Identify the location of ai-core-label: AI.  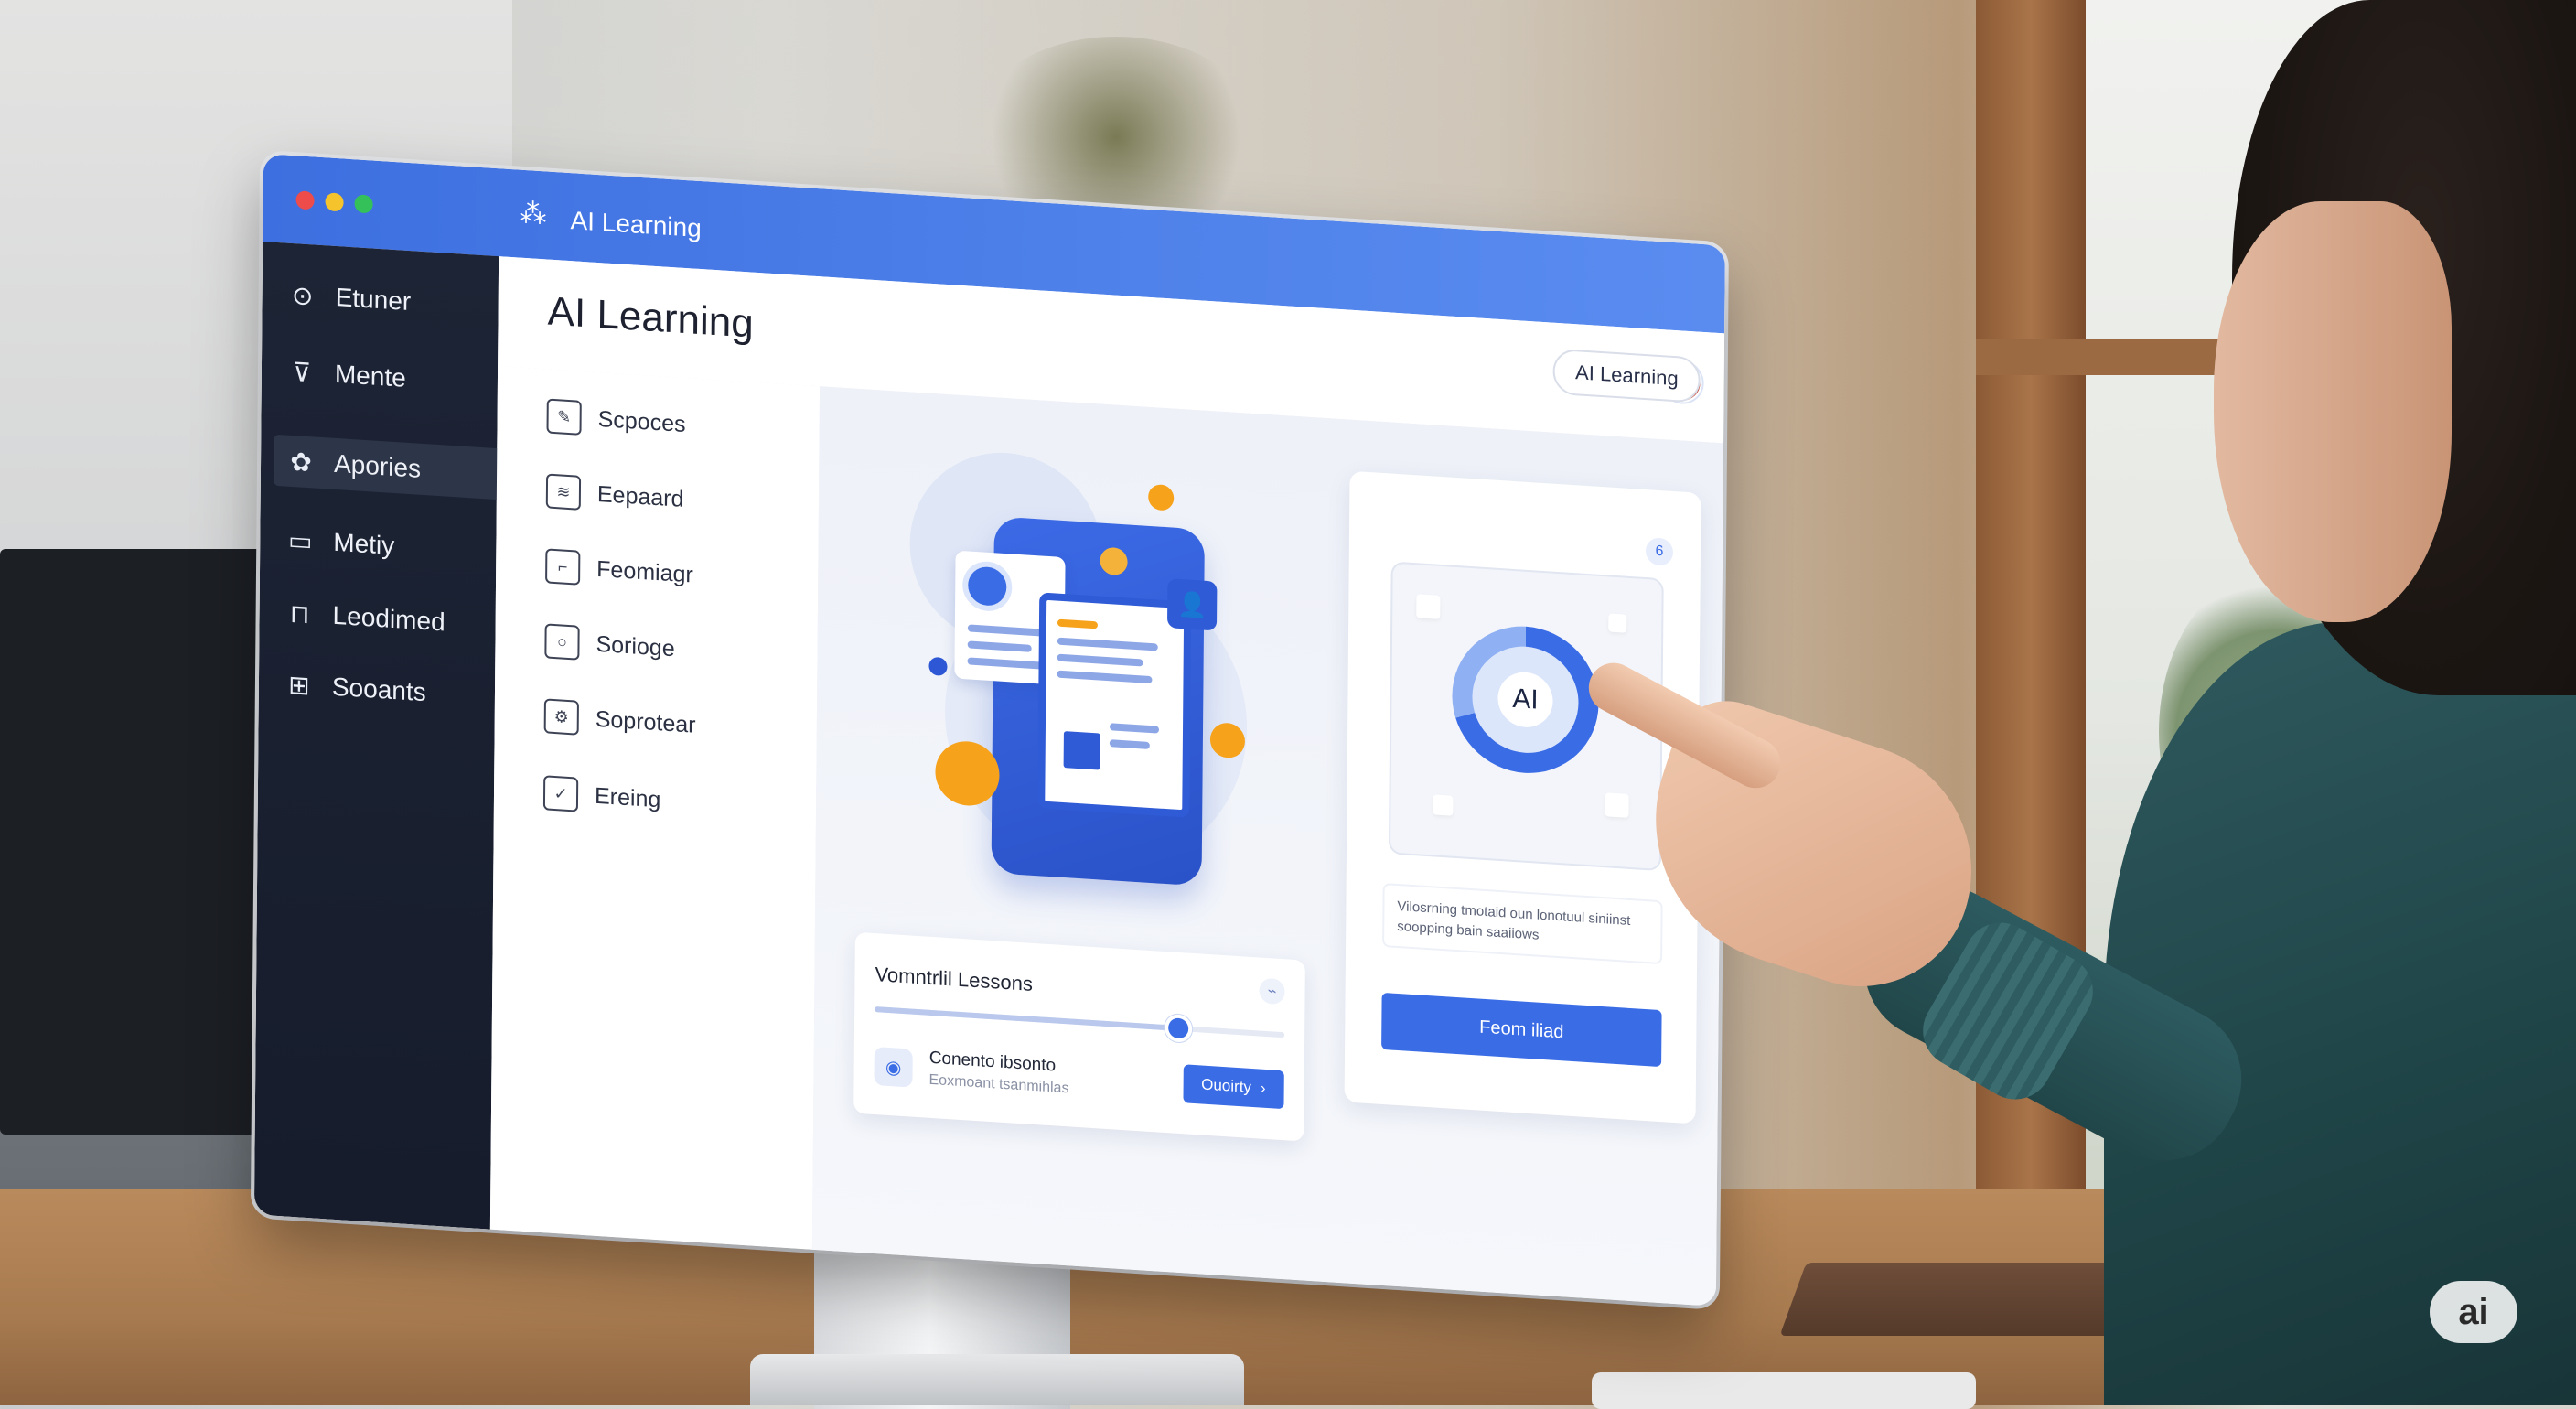
(1525, 699).